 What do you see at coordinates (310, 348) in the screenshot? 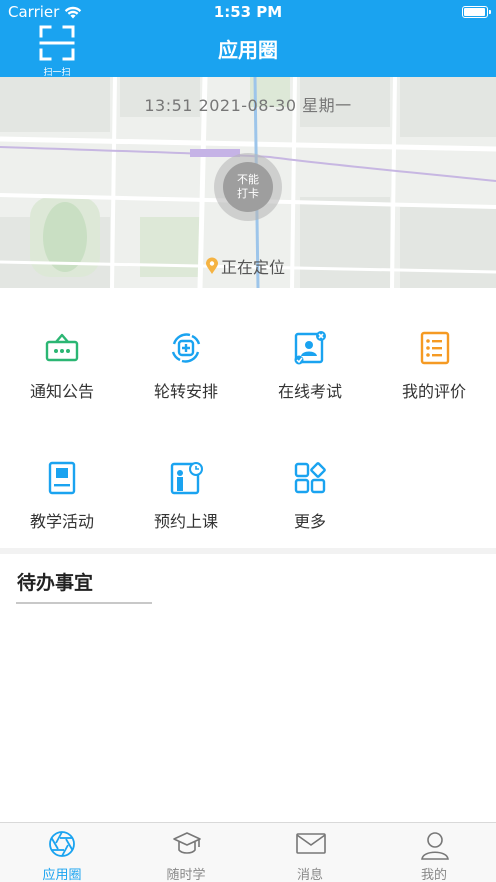
I see `exam-icon` at bounding box center [310, 348].